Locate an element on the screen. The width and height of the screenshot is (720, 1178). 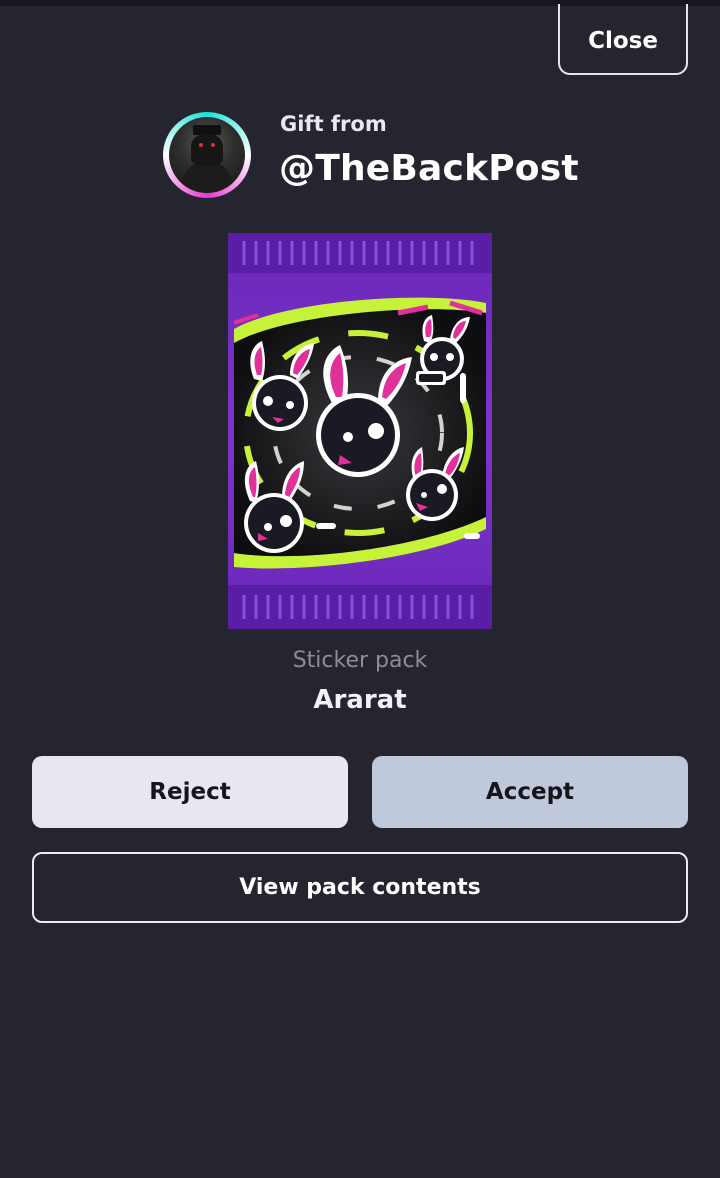
pack-name: Ararat is located at coordinates (360, 700).